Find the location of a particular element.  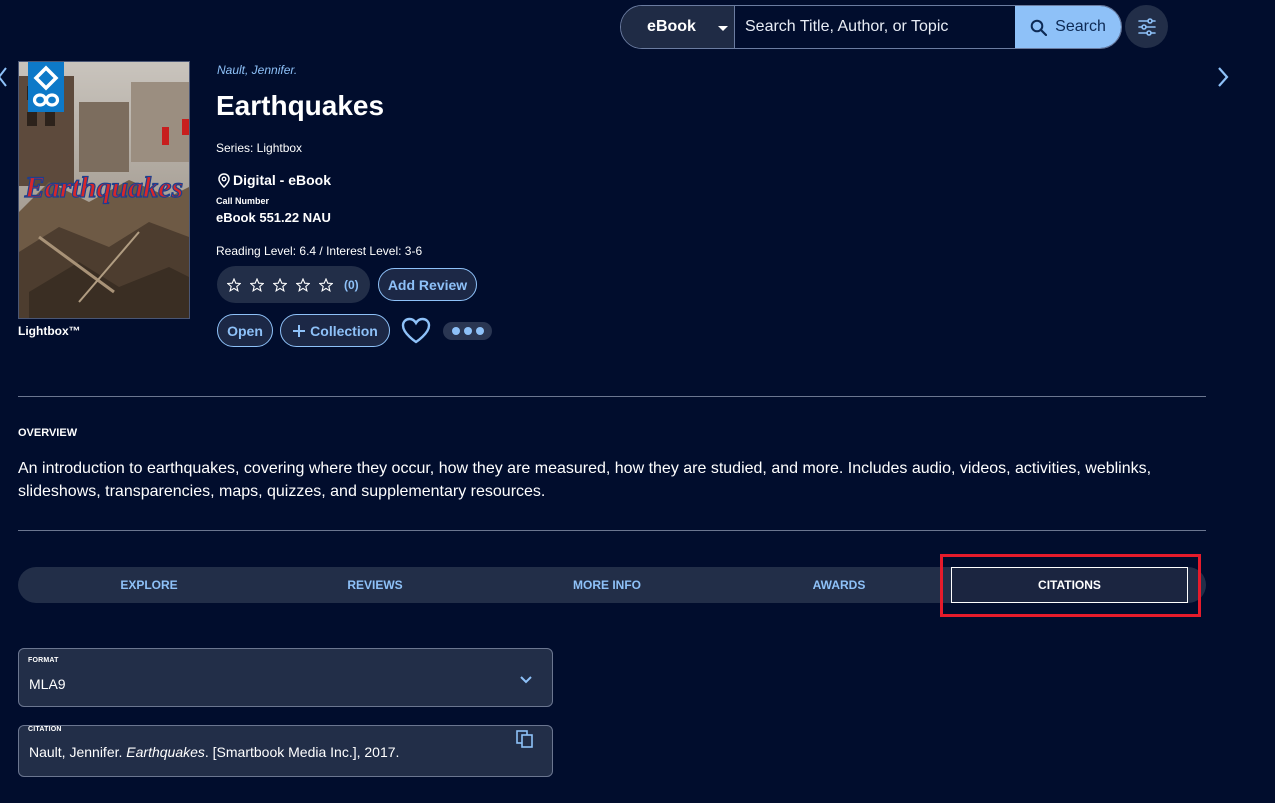

author-link: Nault, Jennifer. is located at coordinates (257, 70).